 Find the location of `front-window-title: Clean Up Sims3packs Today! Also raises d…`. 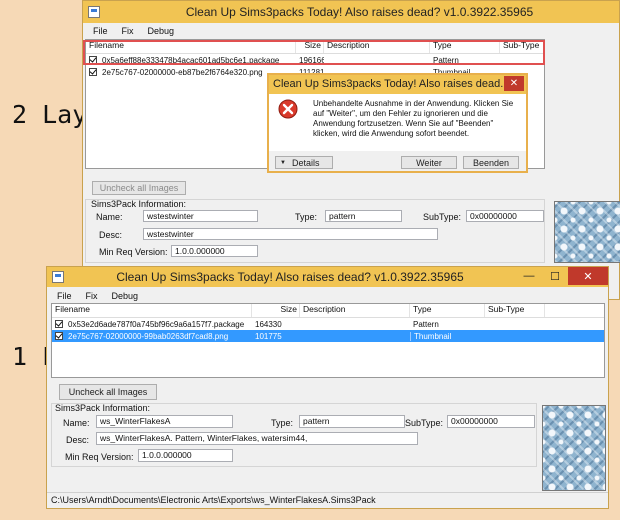

front-window-title: Clean Up Sims3packs Today! Also raises d… is located at coordinates (290, 277).